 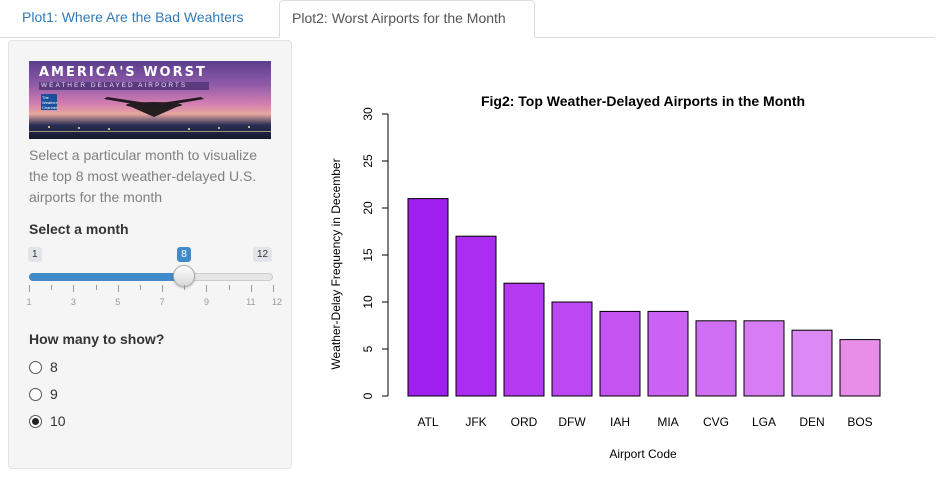 What do you see at coordinates (144, 18) in the screenshot?
I see `tab-plot1: Plot1: Where Are the Bad Weahters` at bounding box center [144, 18].